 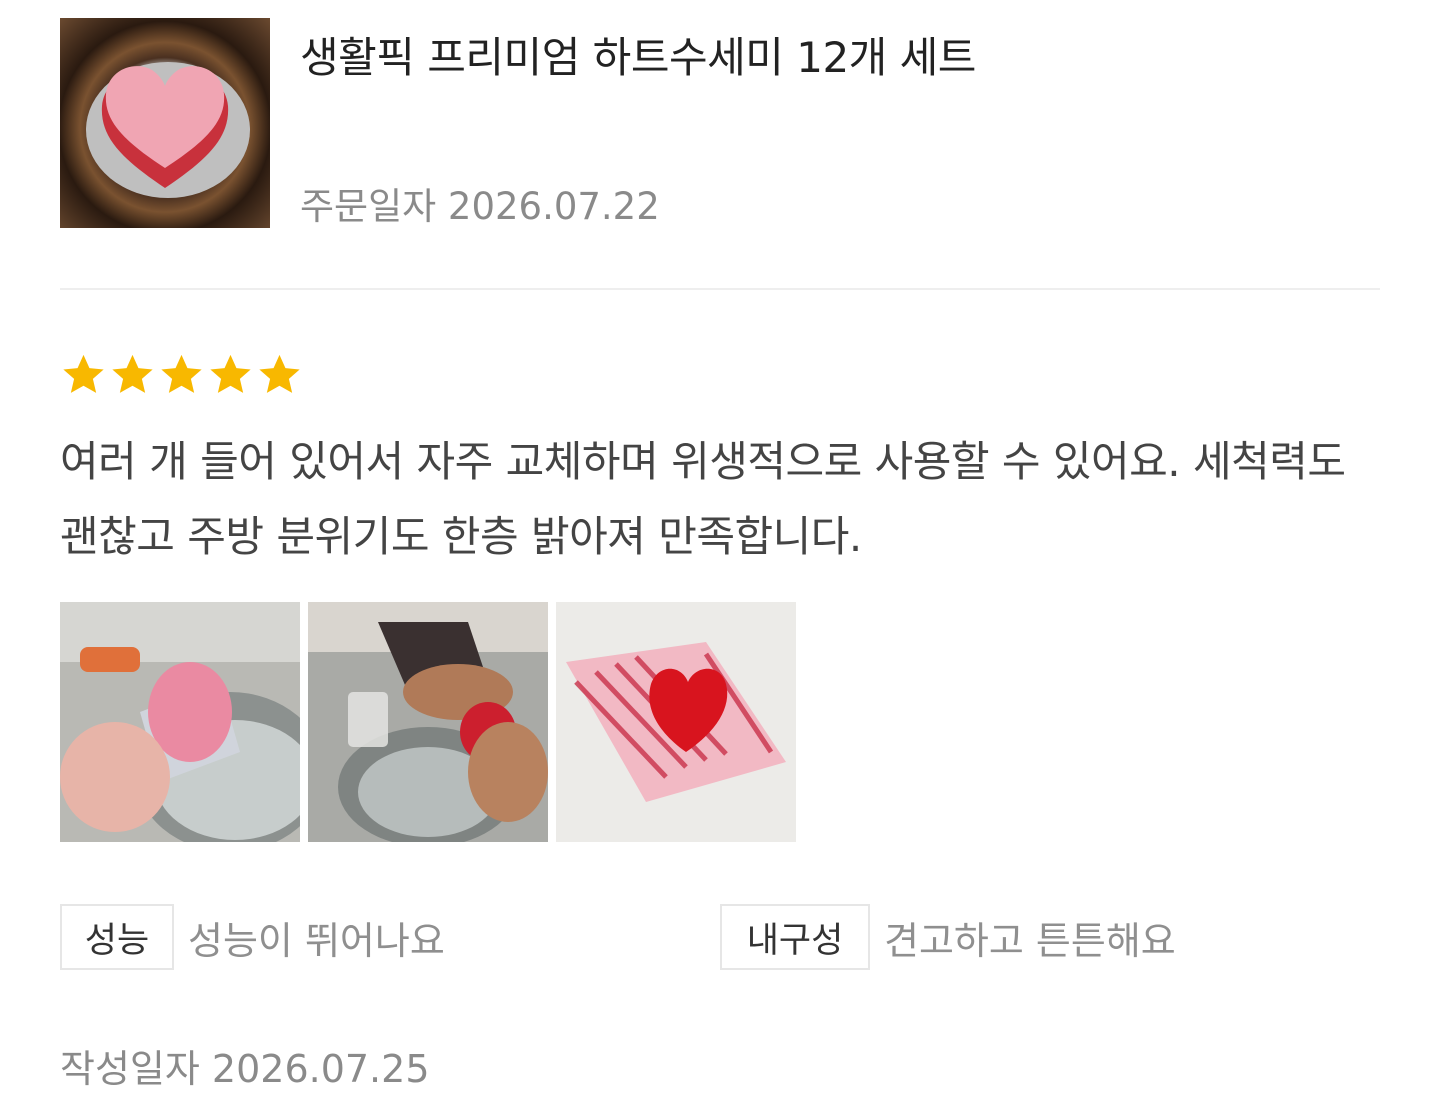 I want to click on product-thumbnail, so click(x=165, y=123).